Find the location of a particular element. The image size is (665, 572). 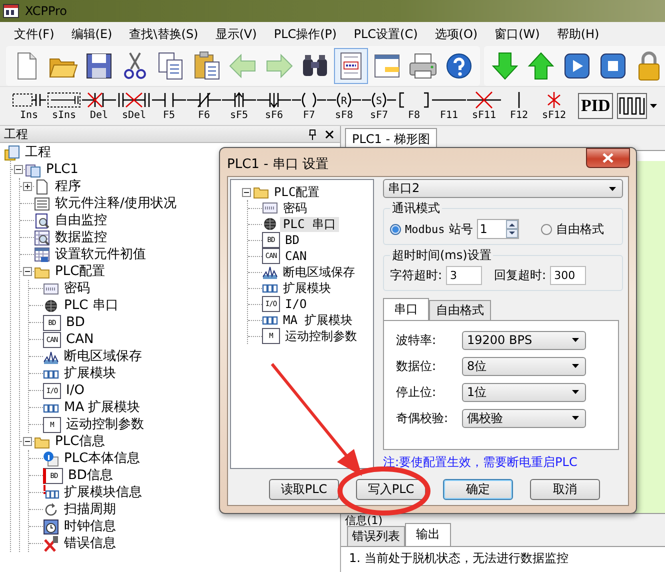

ladder-tool-button: F5 is located at coordinates (169, 106).